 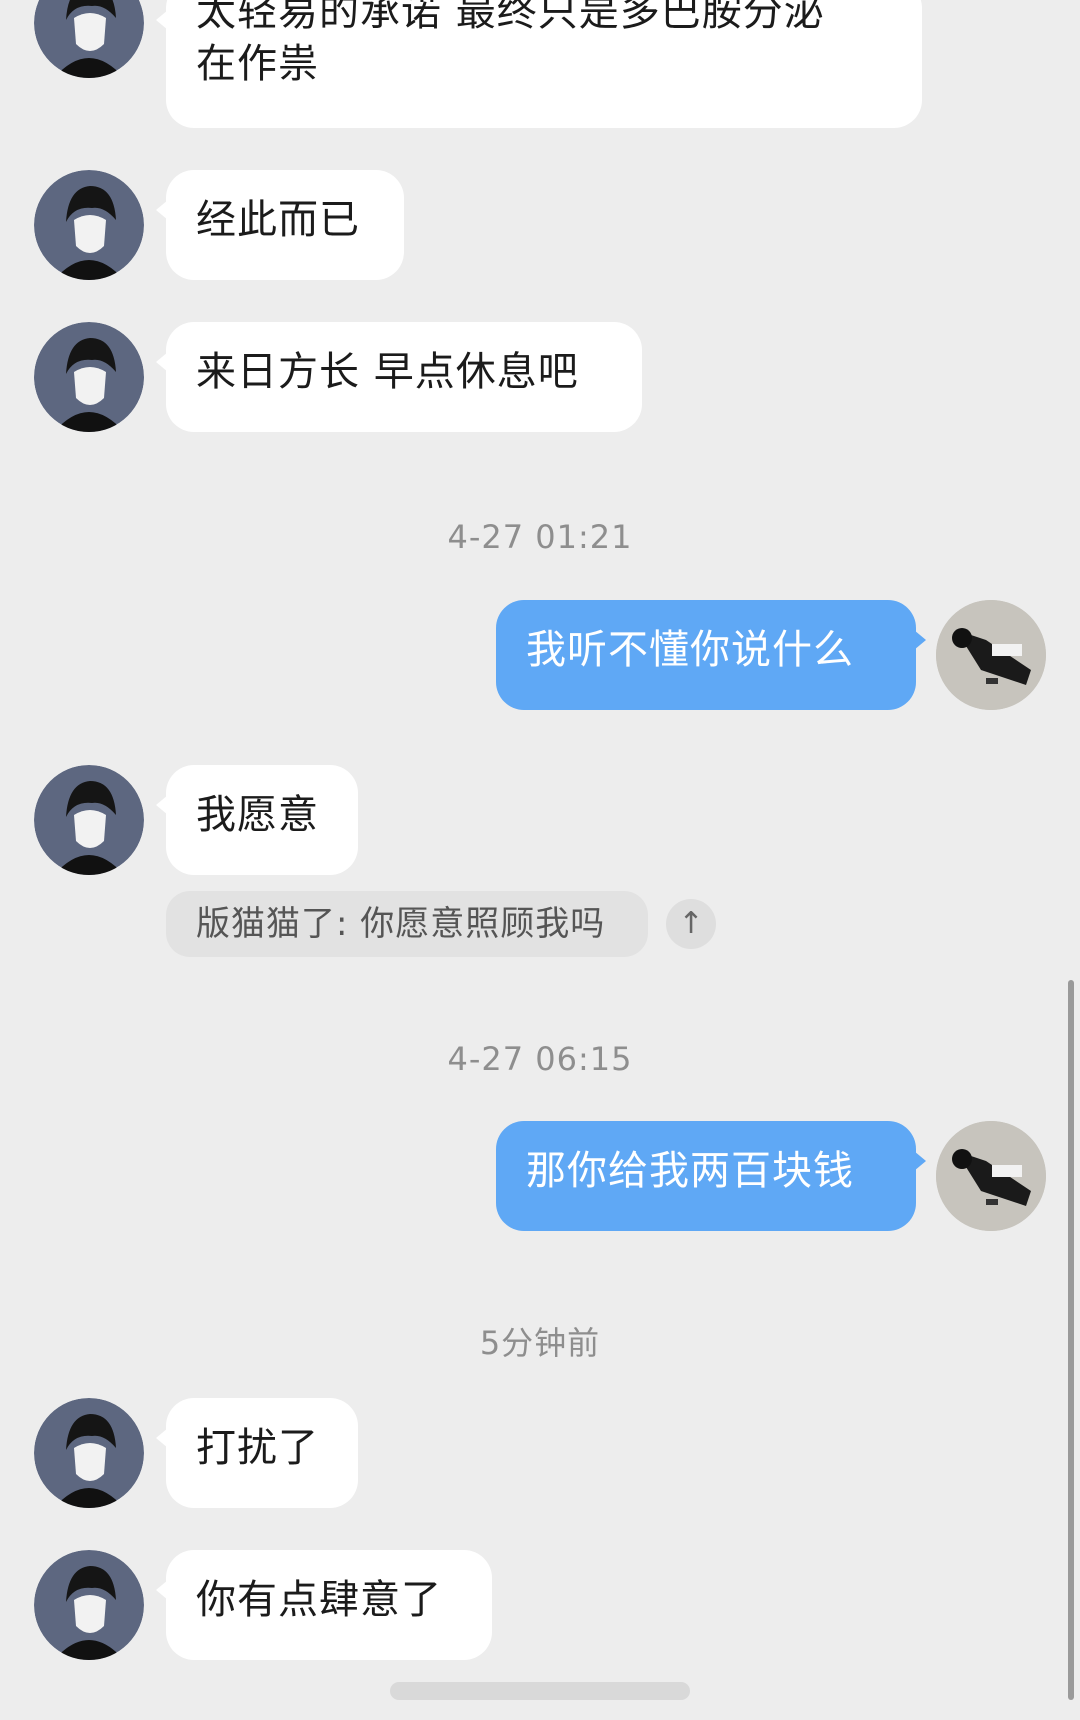 I want to click on quoted-reply: 版猫猫了: 你愿意照顾我吗, so click(x=407, y=924).